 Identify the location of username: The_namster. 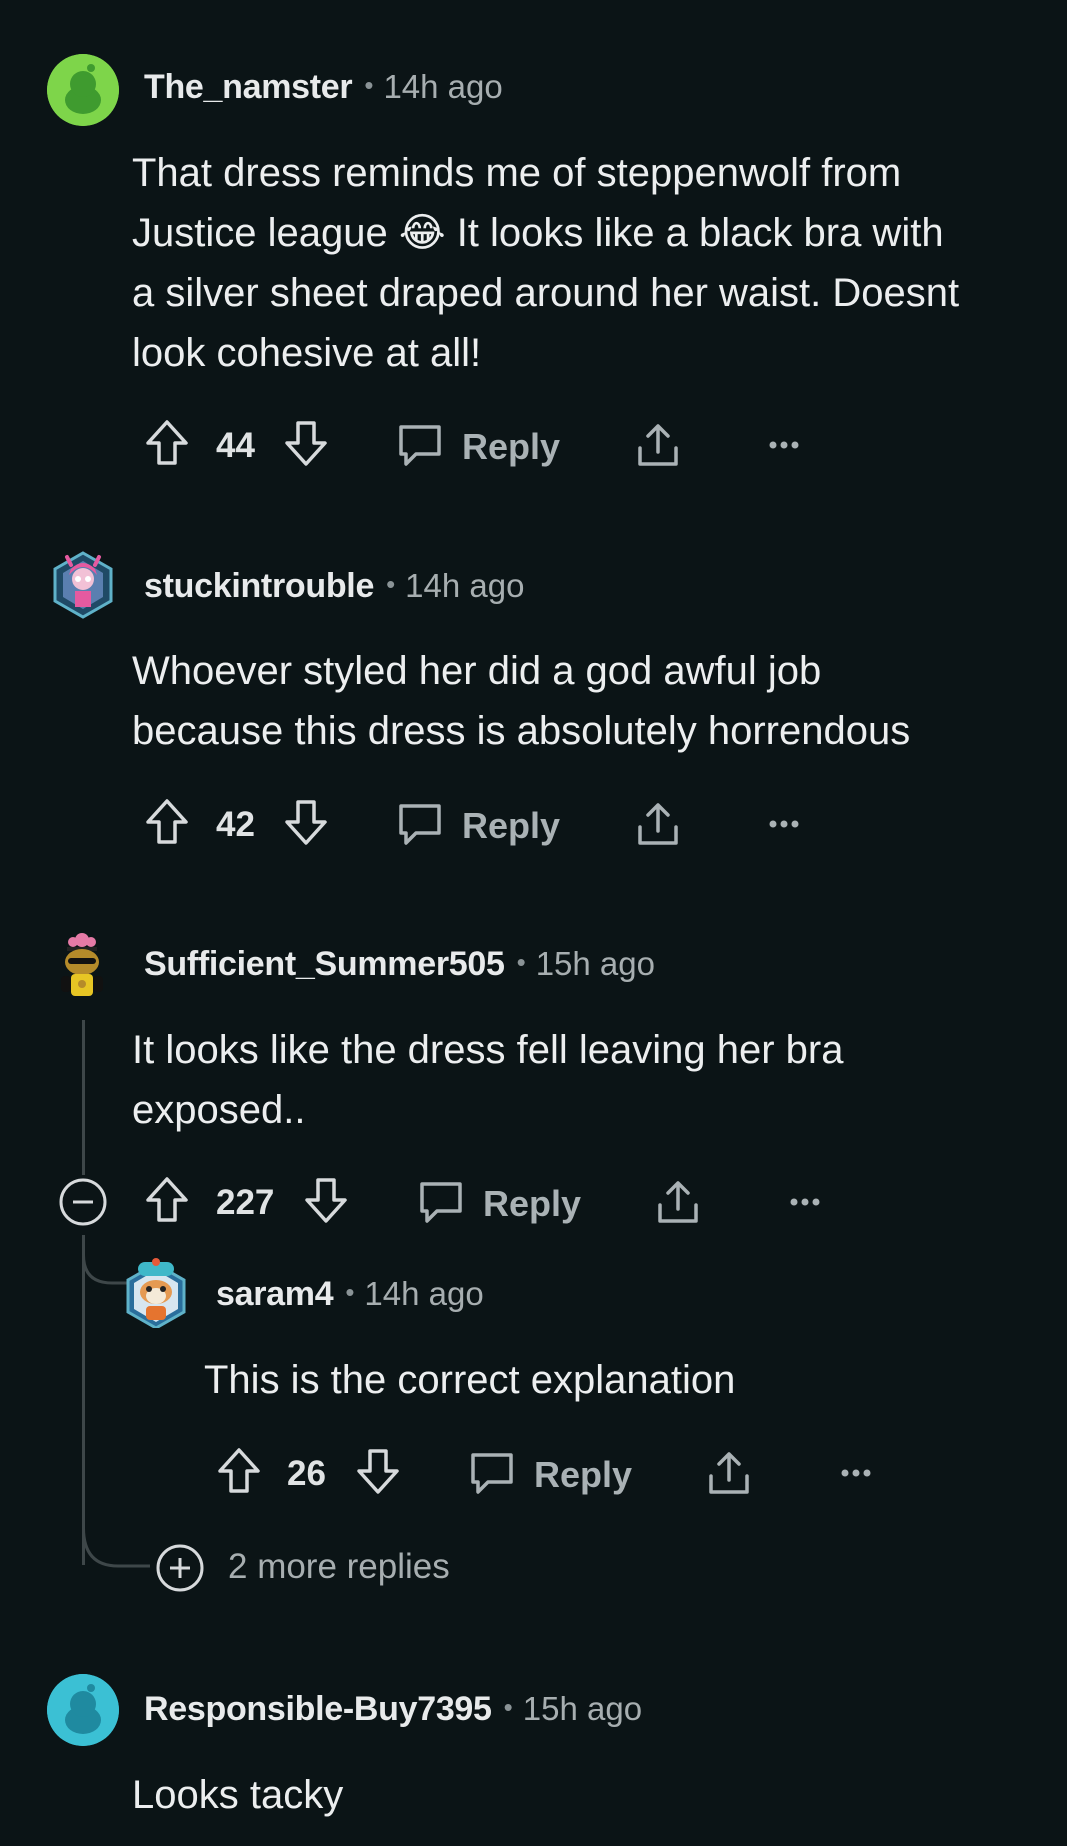
(248, 87).